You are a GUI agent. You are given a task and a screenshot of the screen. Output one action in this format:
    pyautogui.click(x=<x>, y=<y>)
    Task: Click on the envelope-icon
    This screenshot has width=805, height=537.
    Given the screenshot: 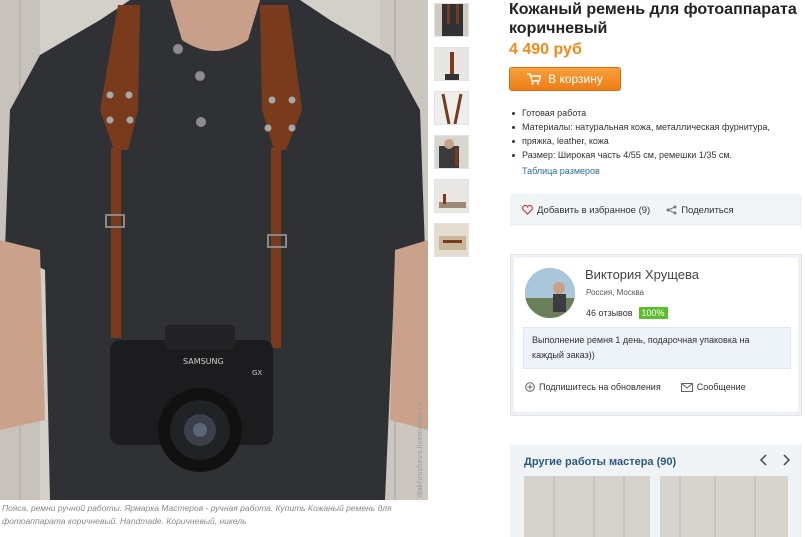 What is the action you would take?
    pyautogui.click(x=686, y=387)
    